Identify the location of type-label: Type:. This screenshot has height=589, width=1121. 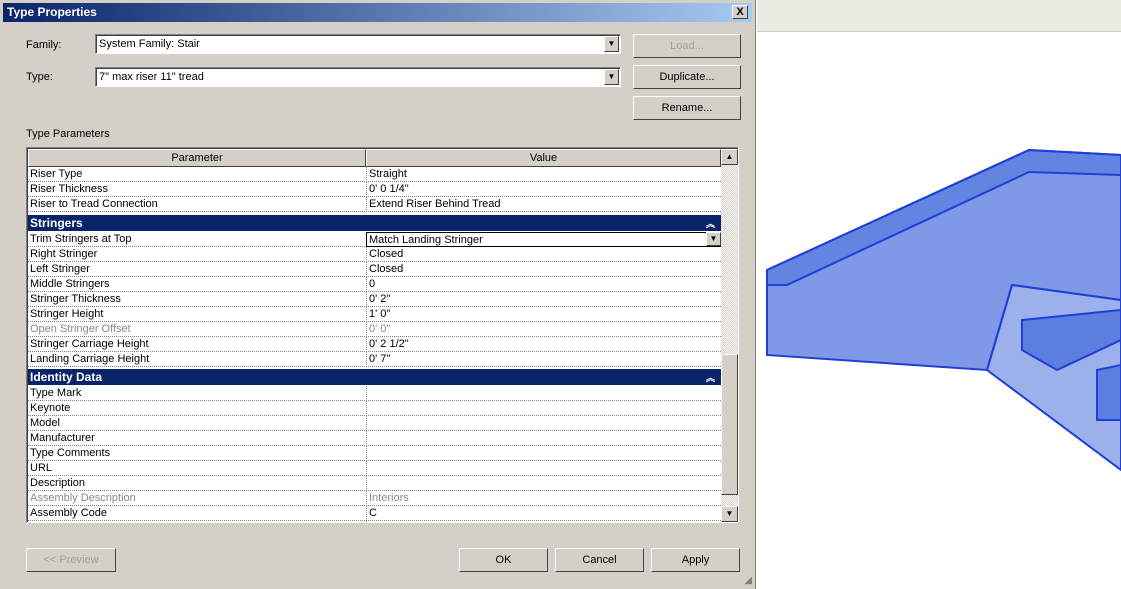
(39, 77).